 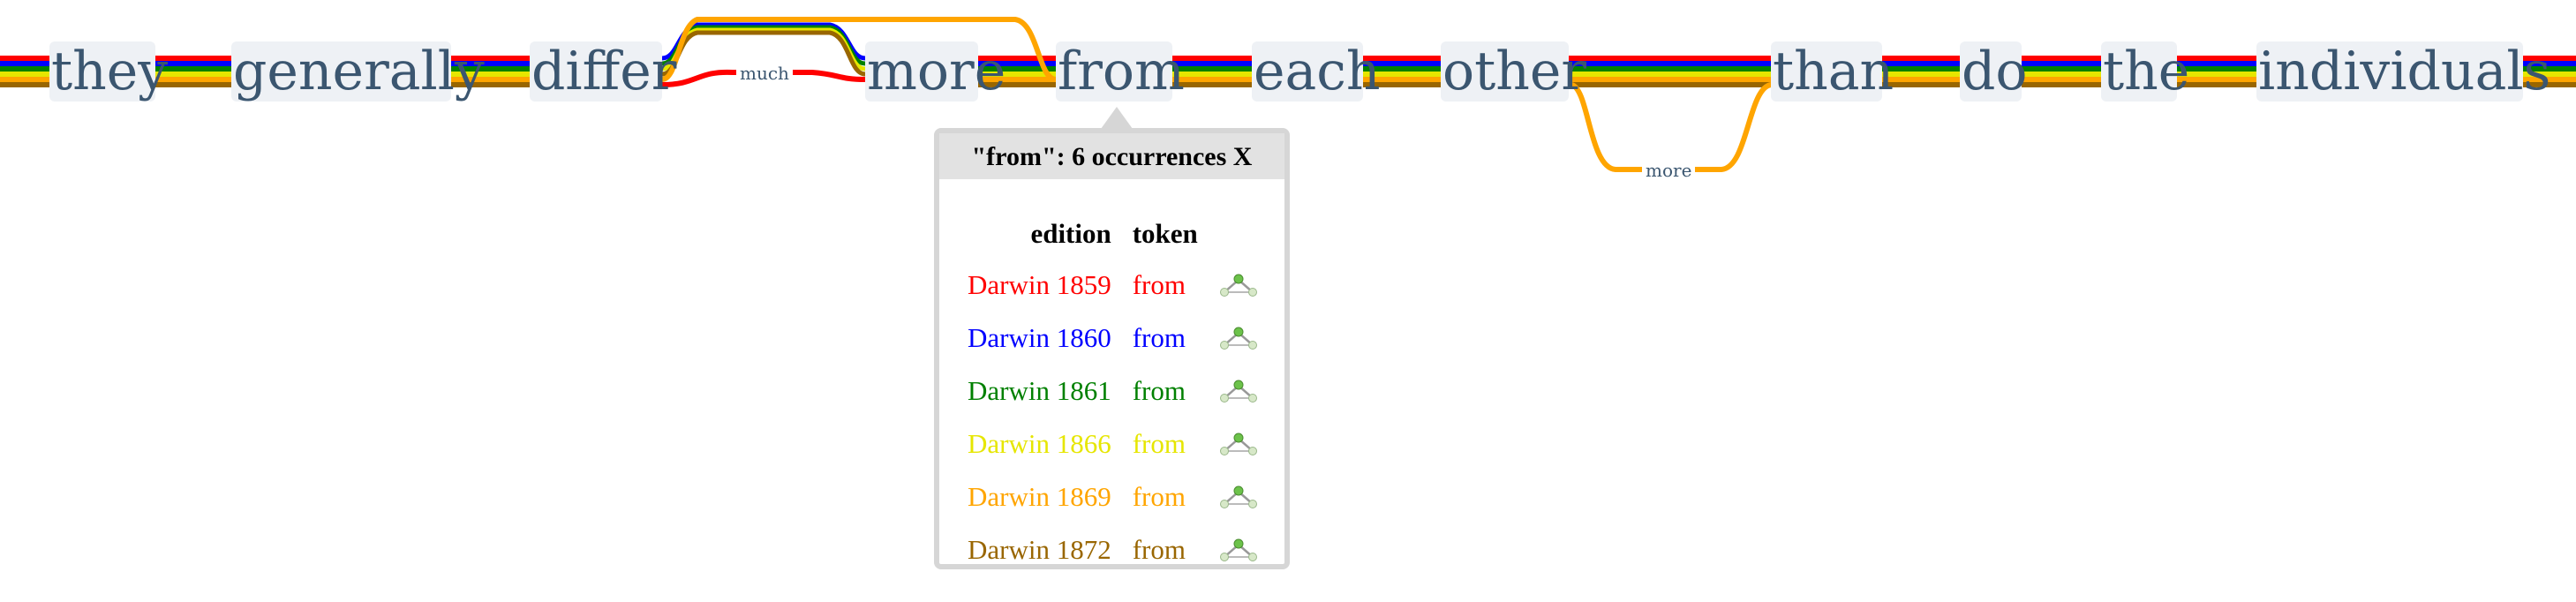 I want to click on popup-header: "from": 6 occurrences X, so click(x=1112, y=156).